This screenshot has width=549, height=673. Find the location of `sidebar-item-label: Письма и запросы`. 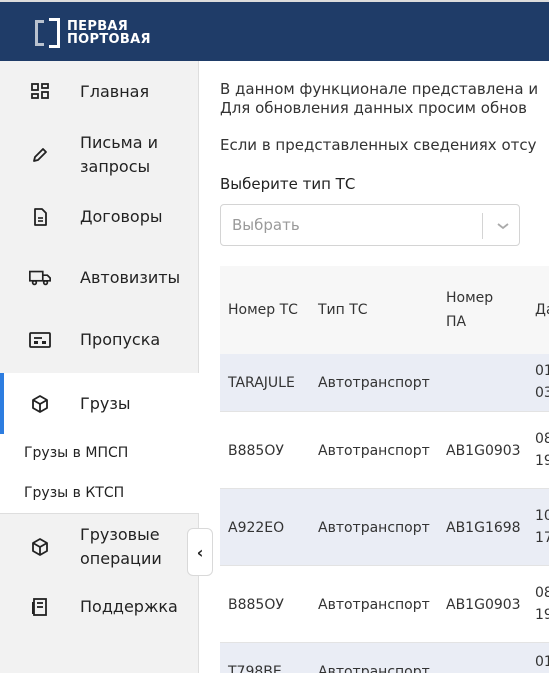

sidebar-item-label: Письма и запросы is located at coordinates (119, 154).